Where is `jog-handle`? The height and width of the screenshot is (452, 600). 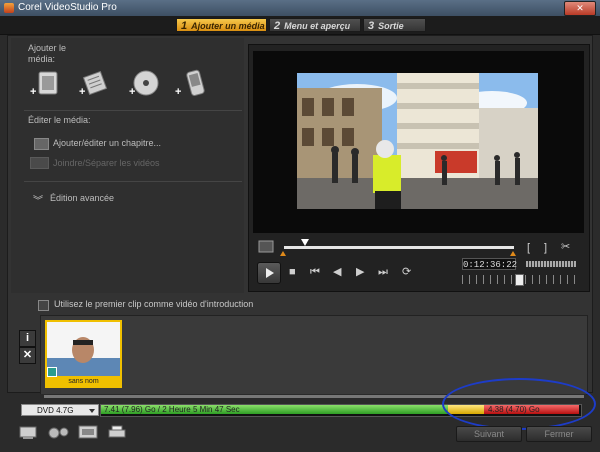
jog-handle is located at coordinates (519, 280).